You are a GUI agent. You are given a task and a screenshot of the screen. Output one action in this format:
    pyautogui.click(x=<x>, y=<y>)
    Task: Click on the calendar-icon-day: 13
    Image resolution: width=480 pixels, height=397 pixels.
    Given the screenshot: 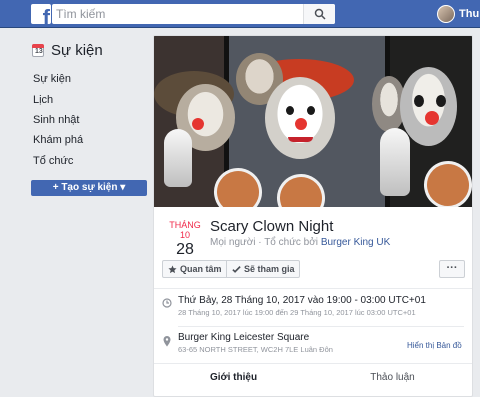 What is the action you would take?
    pyautogui.click(x=39, y=51)
    